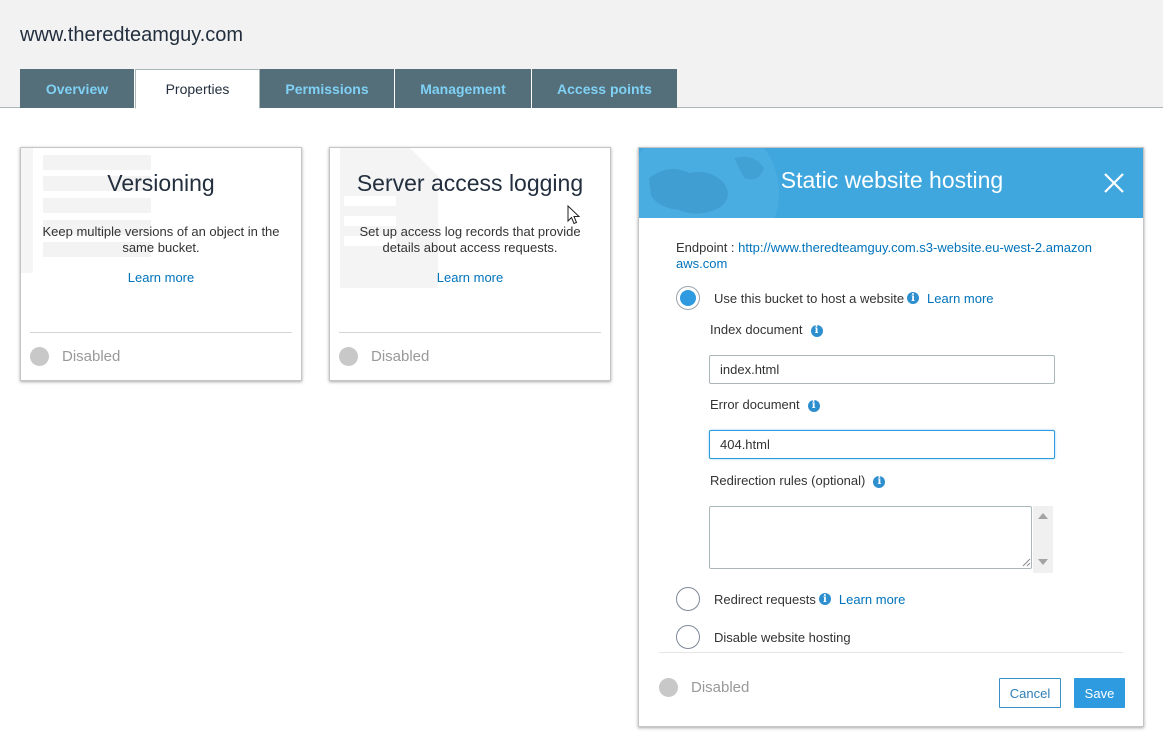  What do you see at coordinates (1030, 693) in the screenshot?
I see `cancel-button: Cancel` at bounding box center [1030, 693].